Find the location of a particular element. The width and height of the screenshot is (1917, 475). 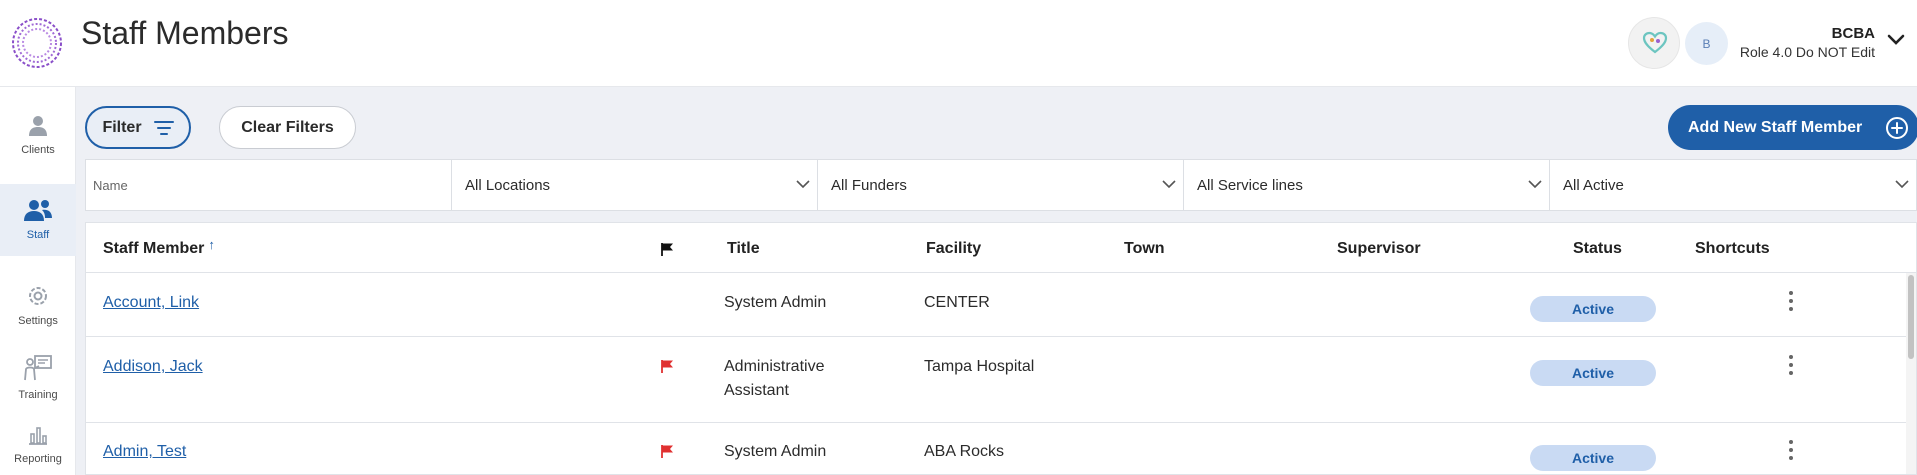

staff-name-link: Account, Link is located at coordinates (151, 303).